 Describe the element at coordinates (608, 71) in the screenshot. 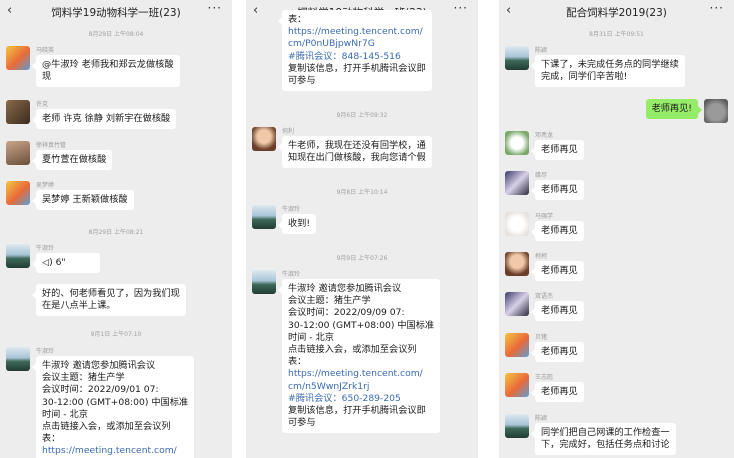

I see `message-bubble: 下课了，未完成任务点的同学继续 完成，同学们辛苦啦!` at that location.